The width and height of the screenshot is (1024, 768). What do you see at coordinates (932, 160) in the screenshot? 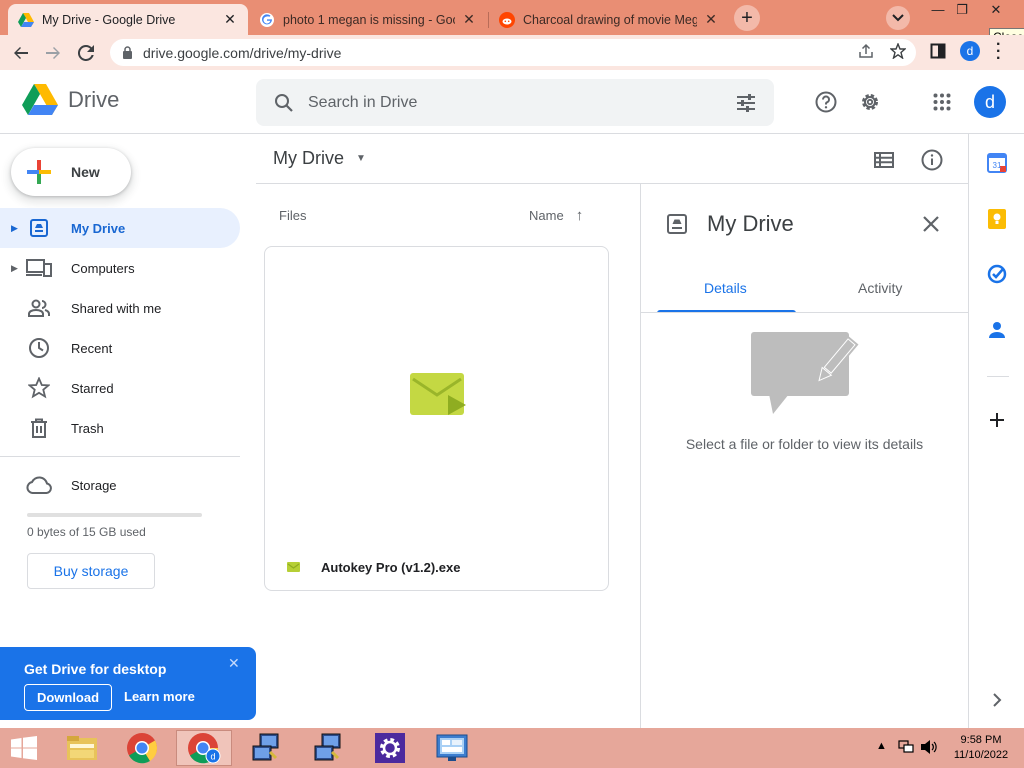
I see `info-icon` at bounding box center [932, 160].